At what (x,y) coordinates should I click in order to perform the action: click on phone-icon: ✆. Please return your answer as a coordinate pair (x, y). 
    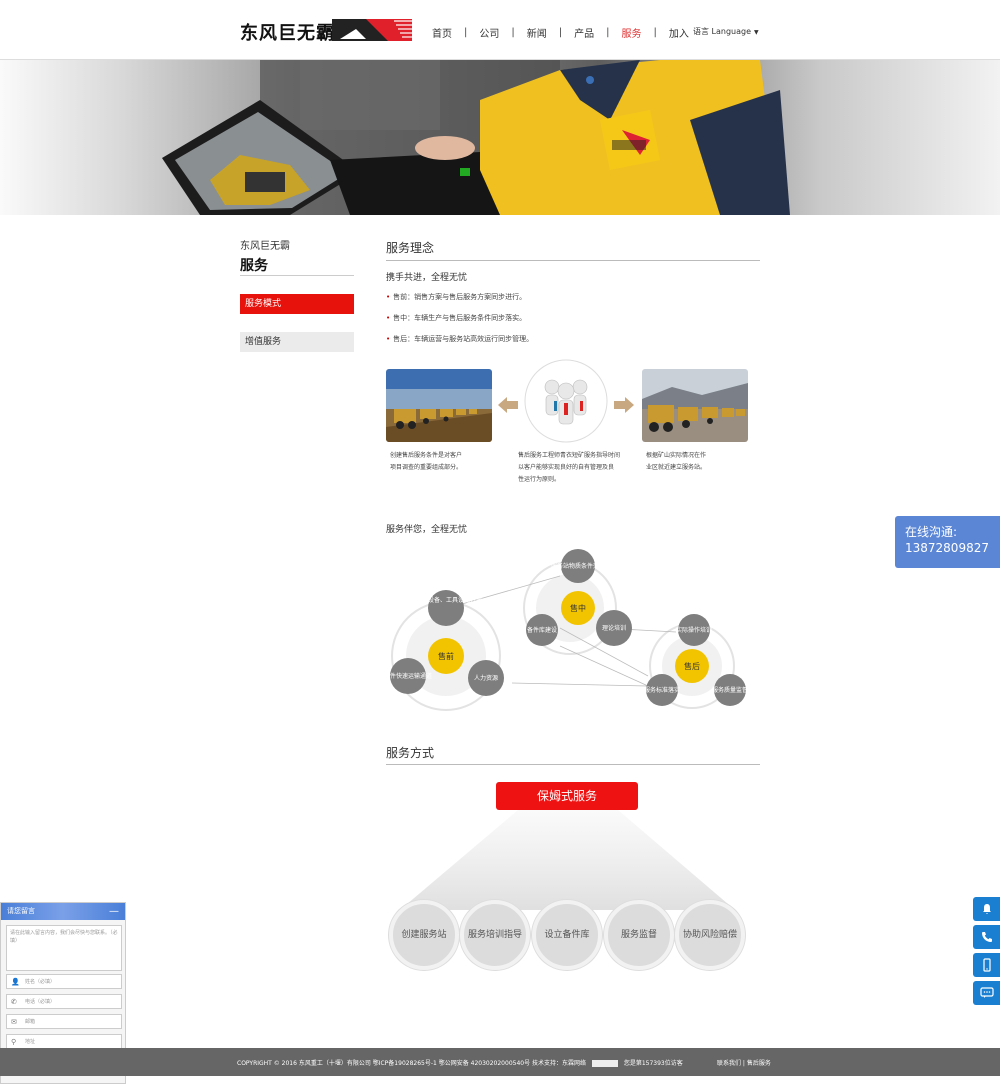
    Looking at the image, I should click on (14, 1002).